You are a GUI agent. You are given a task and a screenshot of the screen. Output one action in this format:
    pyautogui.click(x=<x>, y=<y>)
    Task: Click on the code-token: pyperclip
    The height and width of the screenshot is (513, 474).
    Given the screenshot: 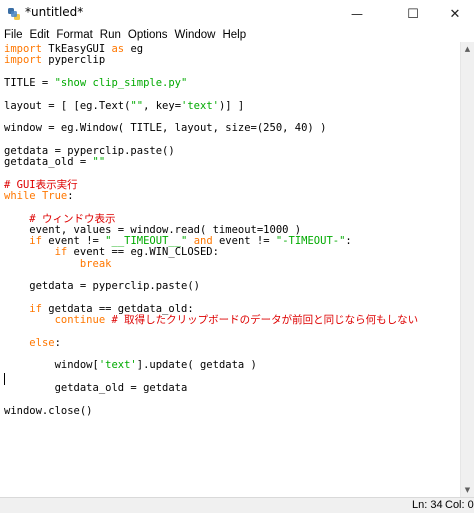 What is the action you would take?
    pyautogui.click(x=73, y=60)
    